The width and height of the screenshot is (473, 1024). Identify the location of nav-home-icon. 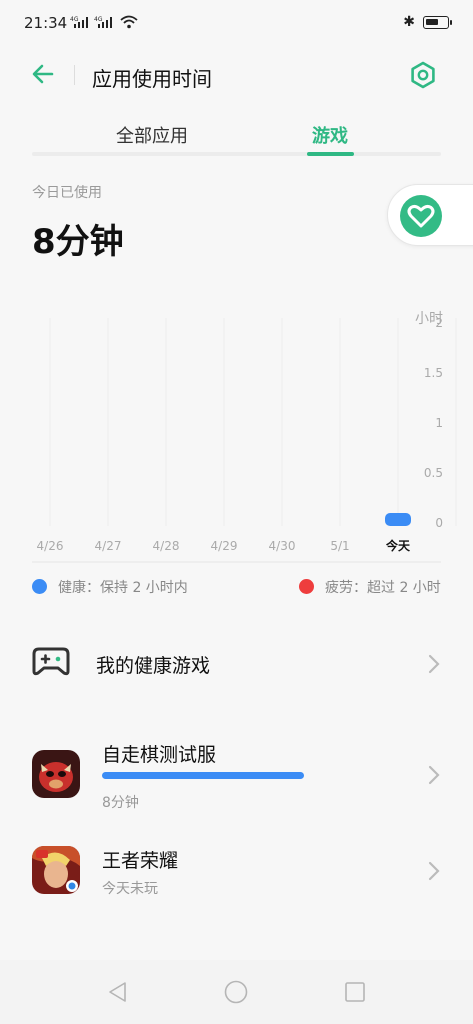
(236, 992).